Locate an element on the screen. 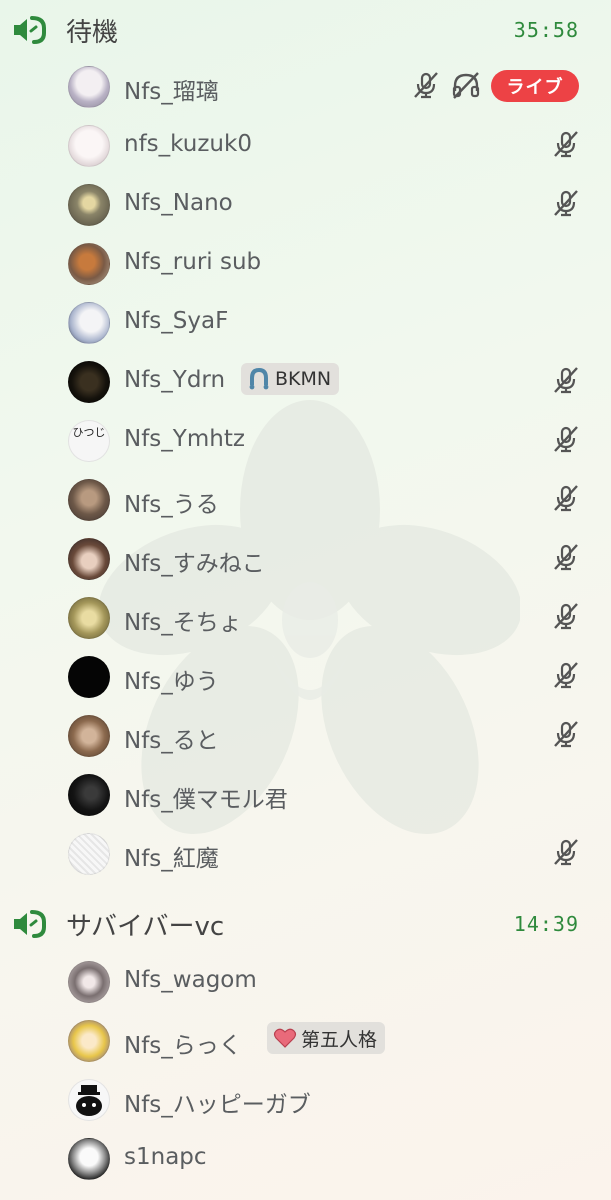 This screenshot has width=611, height=1200. voice-channel-survivor: サバイバーvc 14:39 is located at coordinates (305, 924).